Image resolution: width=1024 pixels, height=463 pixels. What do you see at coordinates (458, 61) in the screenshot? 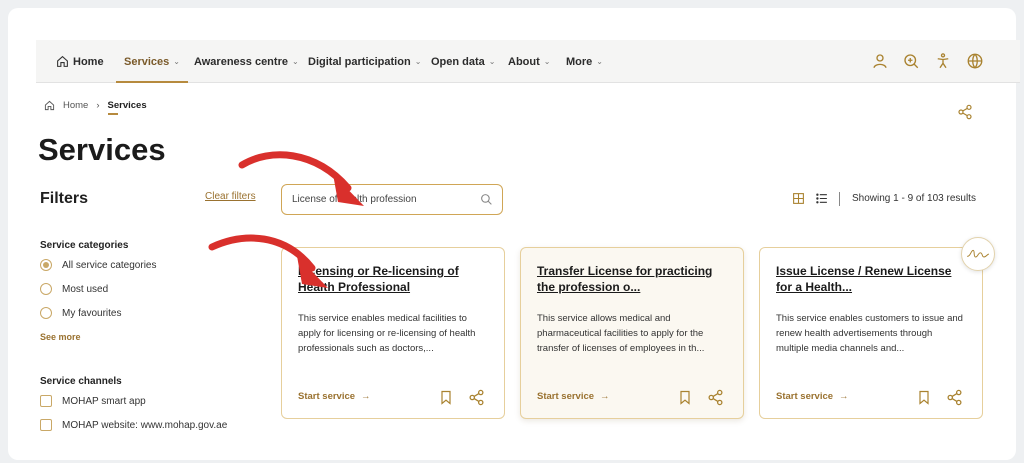
I see `nav-open-data-label: Open data` at bounding box center [458, 61].